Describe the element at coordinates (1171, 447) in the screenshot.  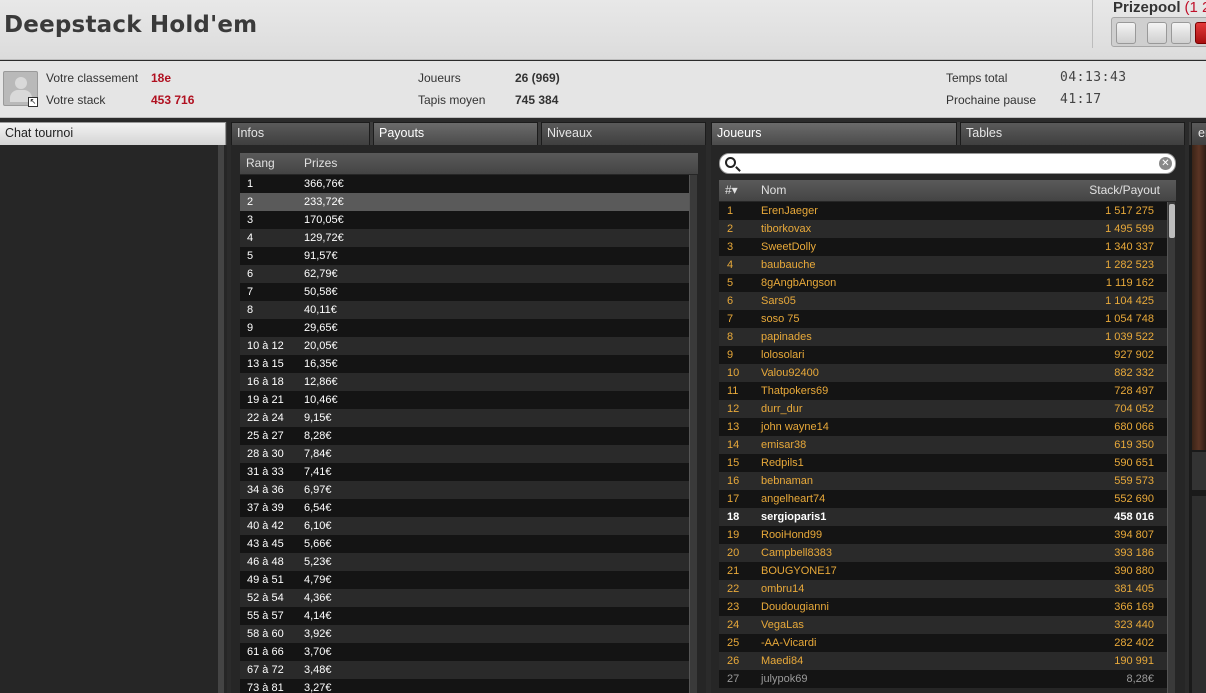
I see `players-scrollbar` at that location.